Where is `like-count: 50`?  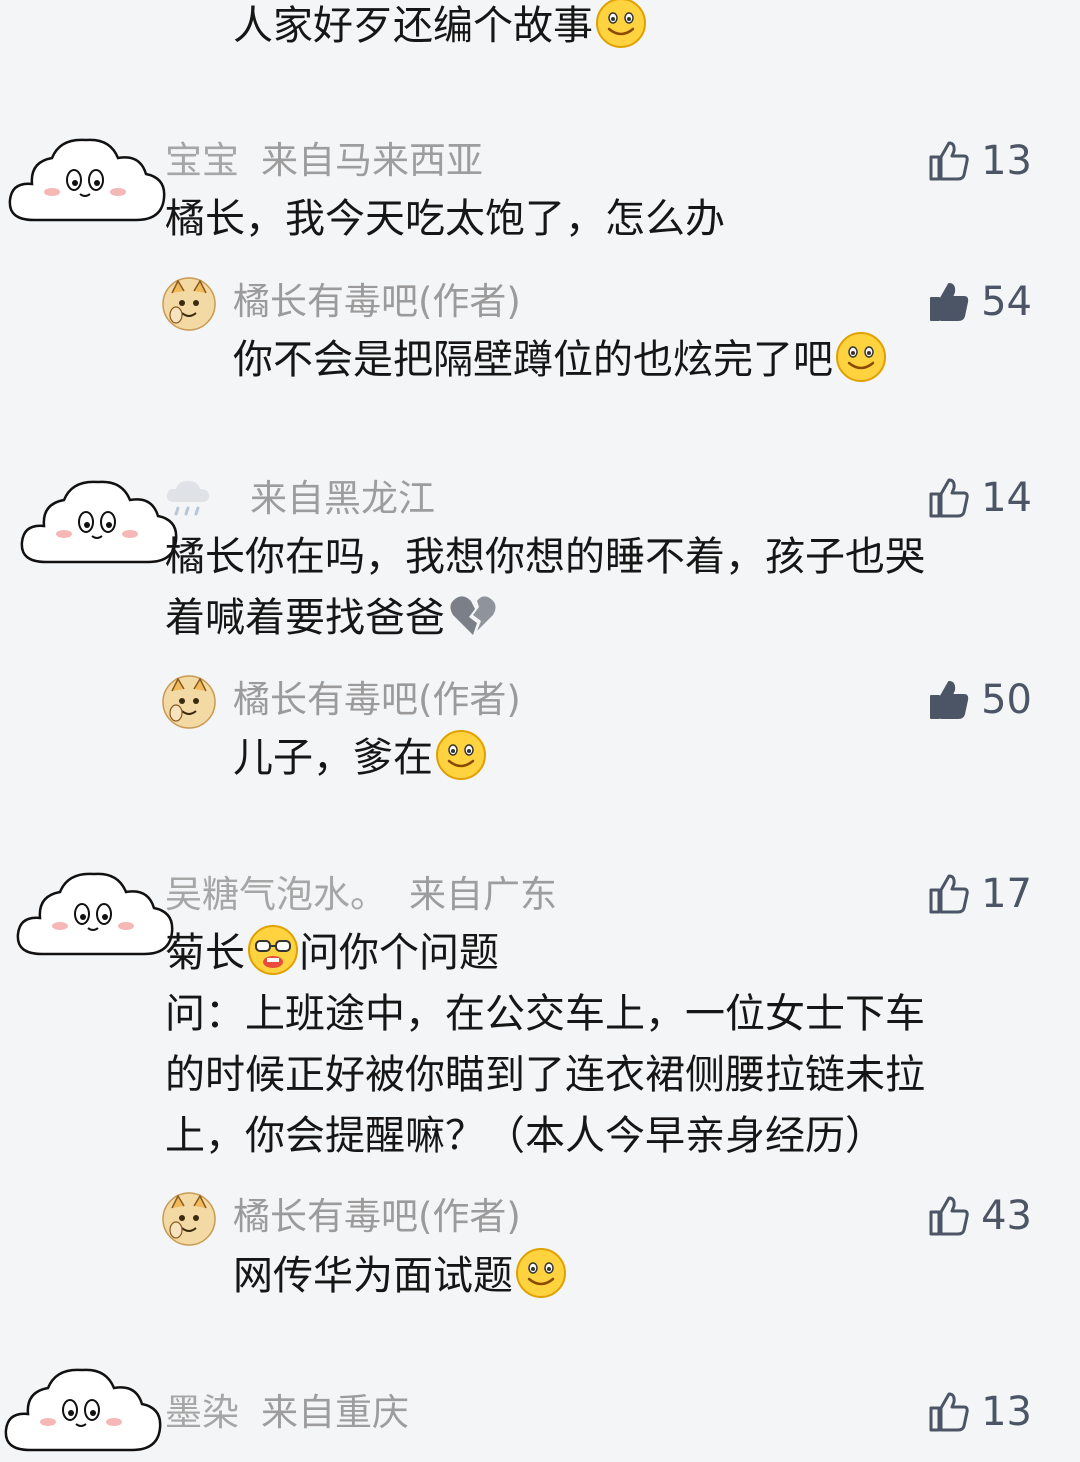
like-count: 50 is located at coordinates (1006, 700).